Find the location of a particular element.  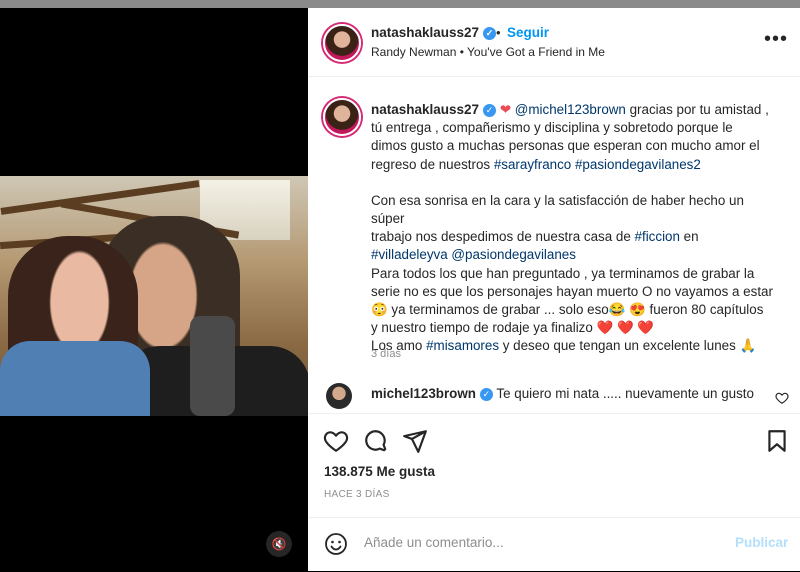

post-date: HACE 3 DÍAS is located at coordinates (357, 494).